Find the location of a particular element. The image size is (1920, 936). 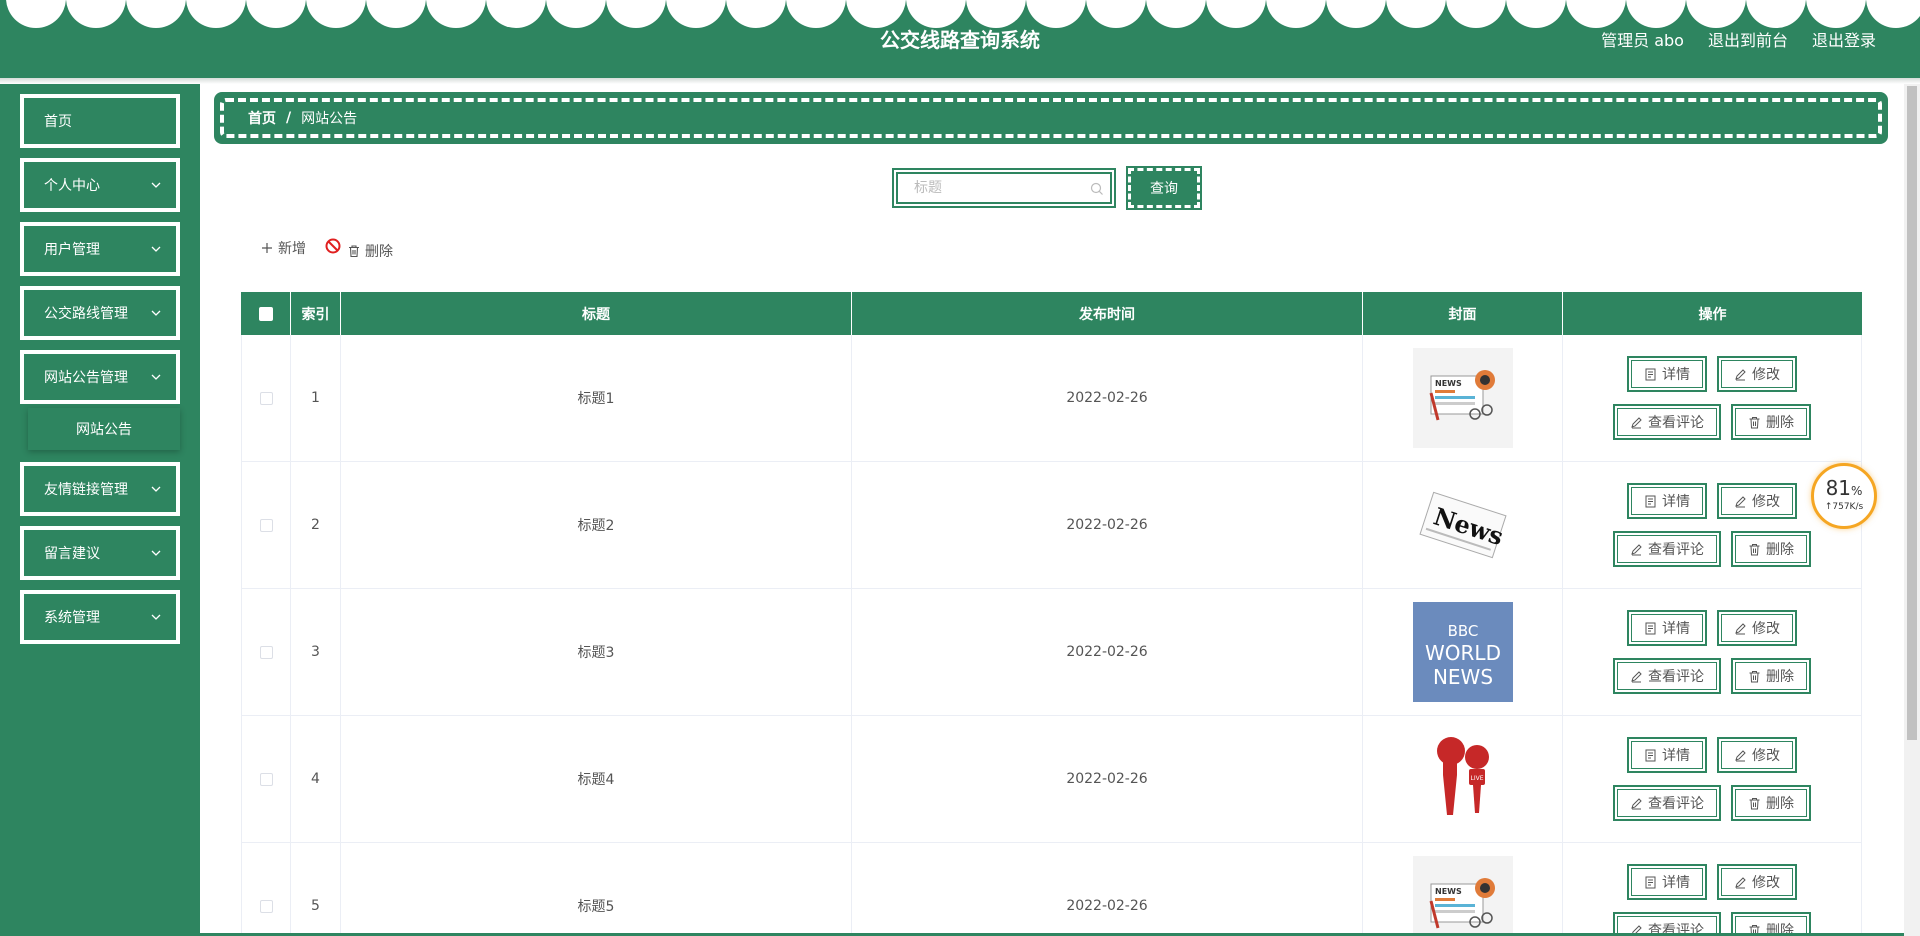

sidebar-item-bus-route-management: 公交路线管理 is located at coordinates (100, 313).